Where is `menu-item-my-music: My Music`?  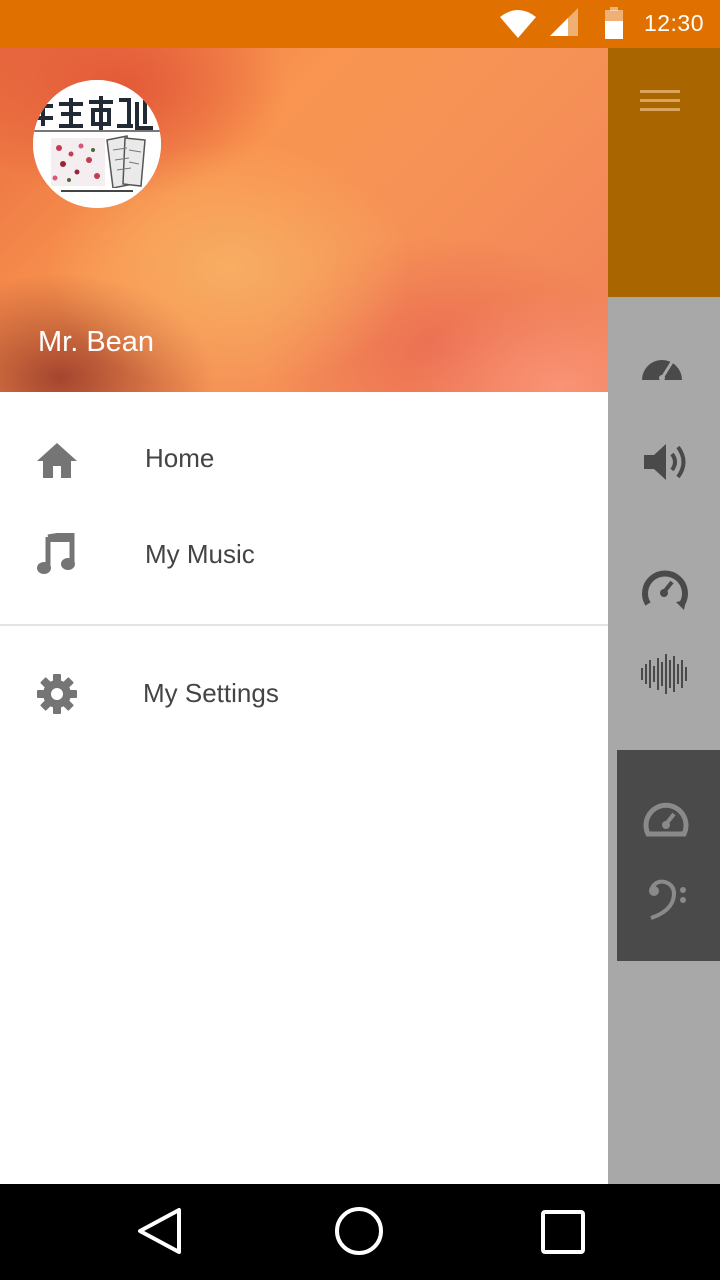 menu-item-my-music: My Music is located at coordinates (304, 554).